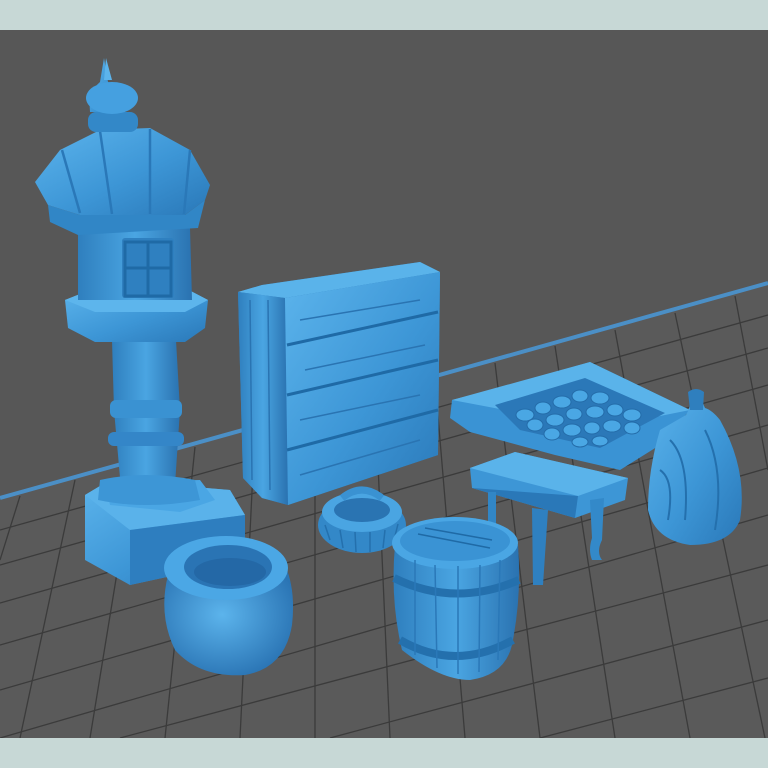 This screenshot has height=768, width=768. Describe the element at coordinates (384, 15) in the screenshot. I see `top-border` at that location.